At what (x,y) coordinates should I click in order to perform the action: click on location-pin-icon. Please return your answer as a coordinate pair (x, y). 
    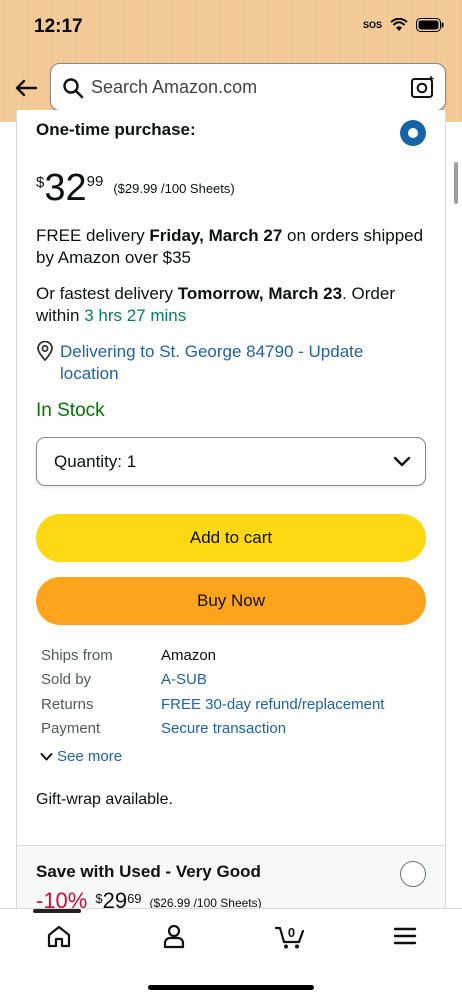
    Looking at the image, I should click on (45, 351).